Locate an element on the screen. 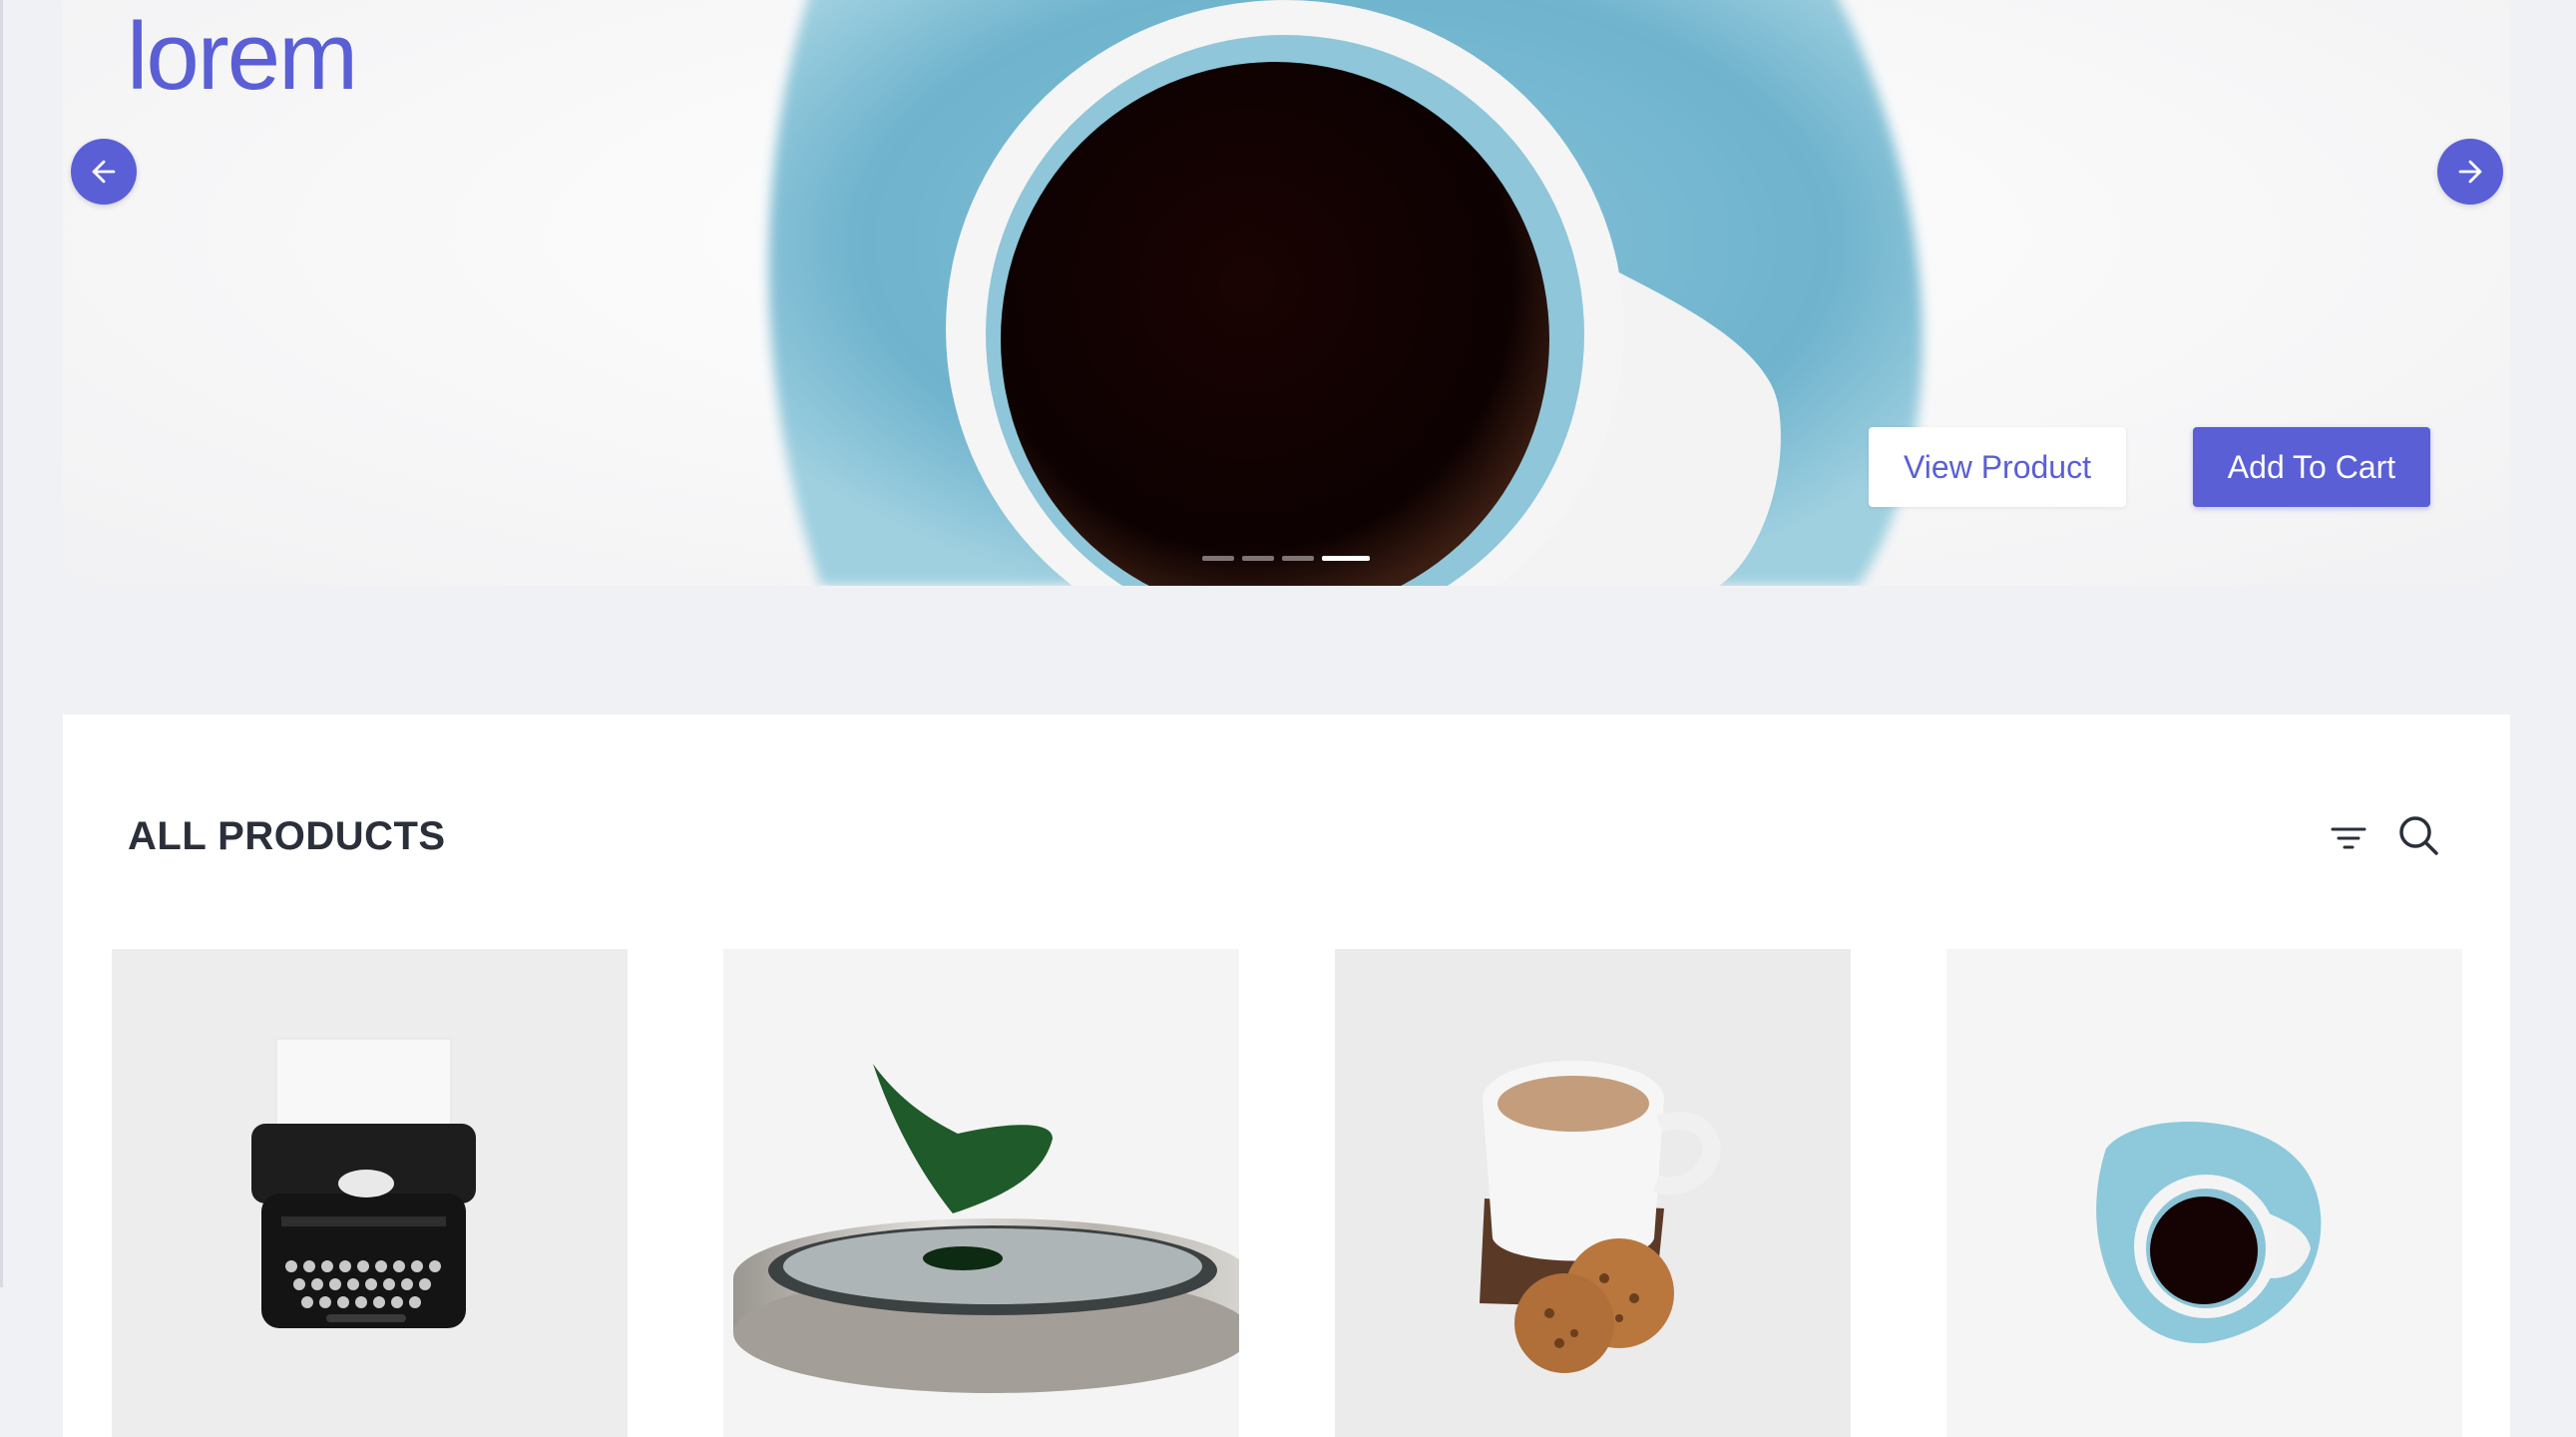 This screenshot has height=1437, width=2576. filter-icon is located at coordinates (2348, 838).